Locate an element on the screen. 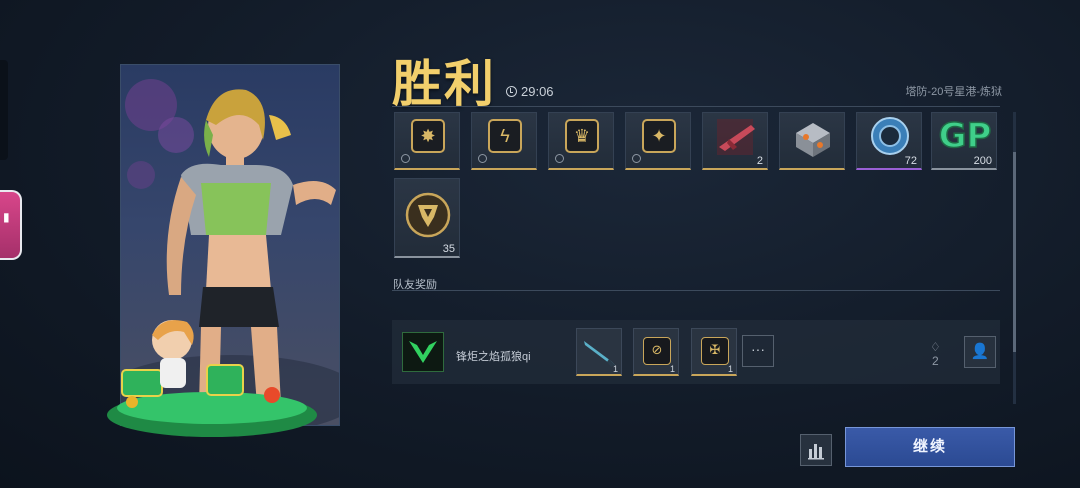 The width and height of the screenshot is (1080, 488). svg-text: GP is located at coordinates (965, 134).